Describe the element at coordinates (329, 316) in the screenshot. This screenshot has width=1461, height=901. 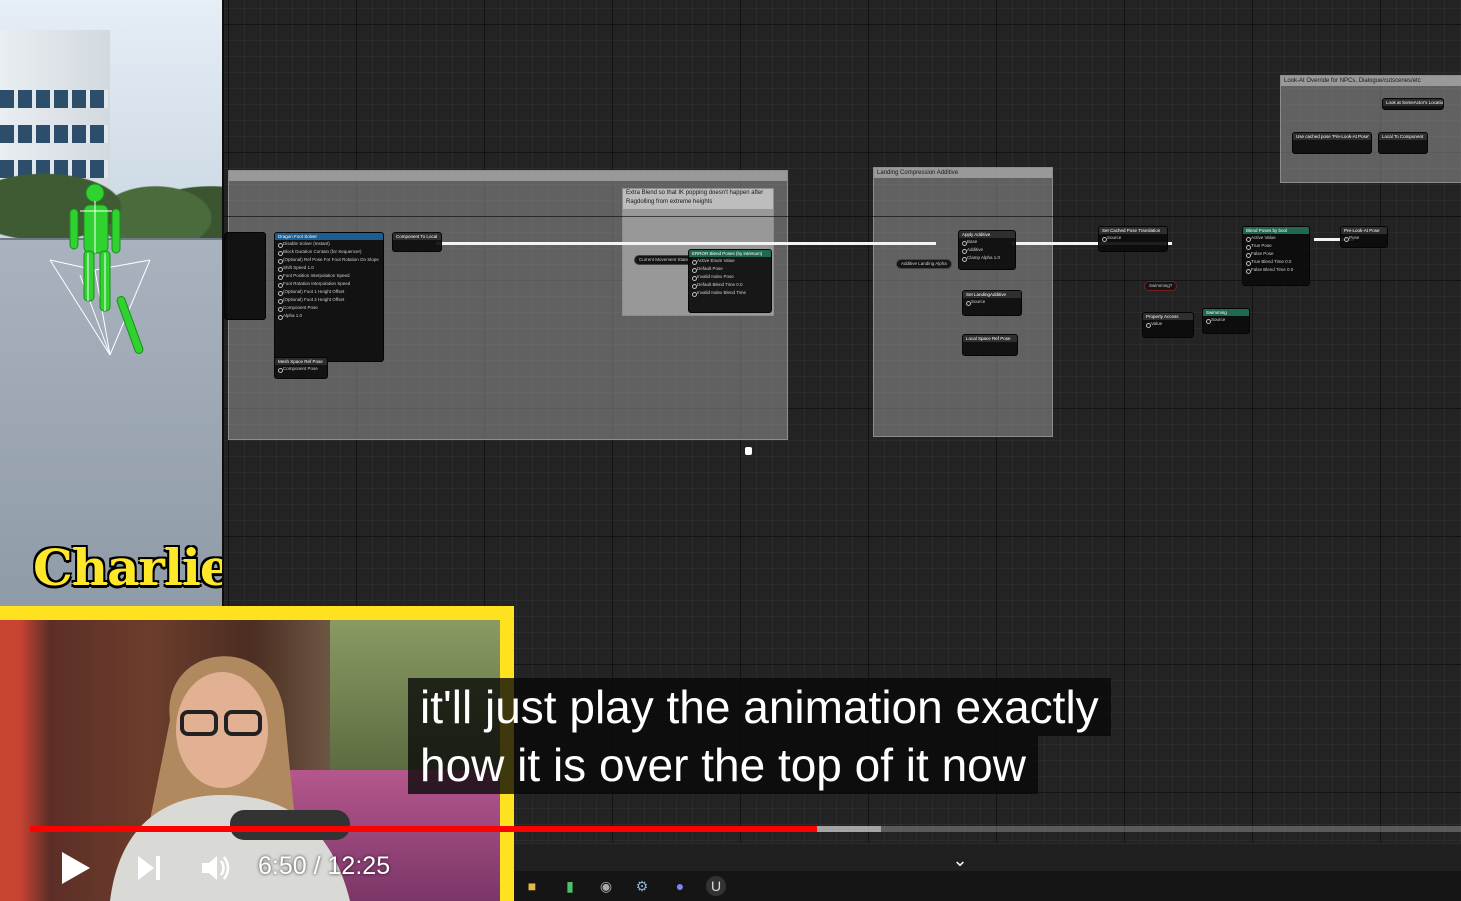
I see `node-pin: Alpha 1.0` at that location.